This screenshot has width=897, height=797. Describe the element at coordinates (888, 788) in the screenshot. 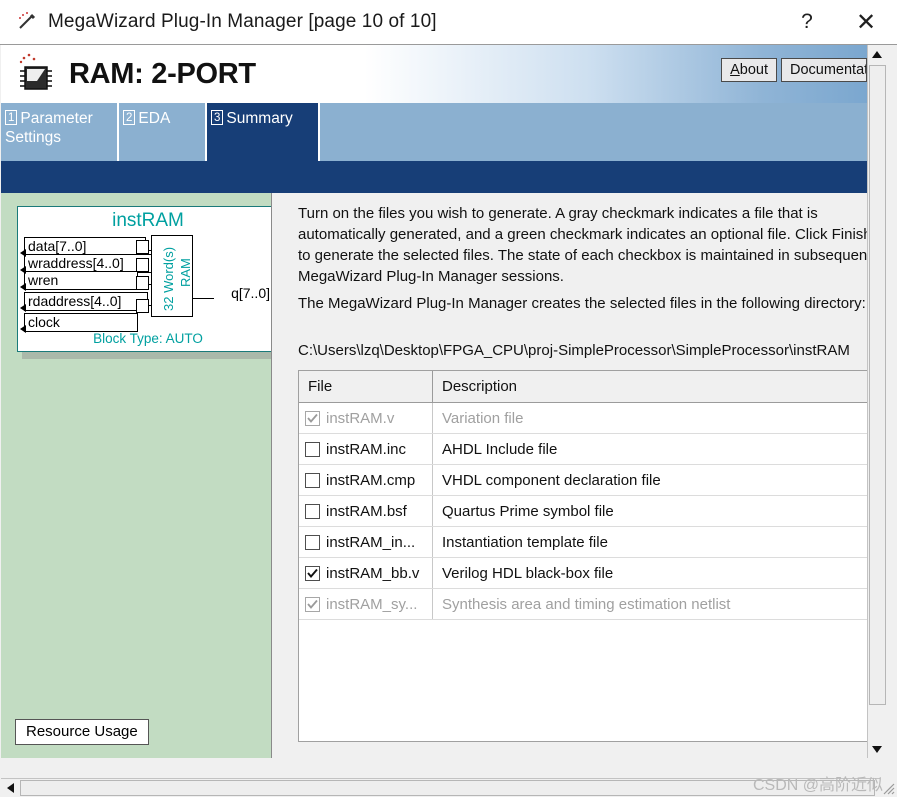

I see `resize-grip` at that location.